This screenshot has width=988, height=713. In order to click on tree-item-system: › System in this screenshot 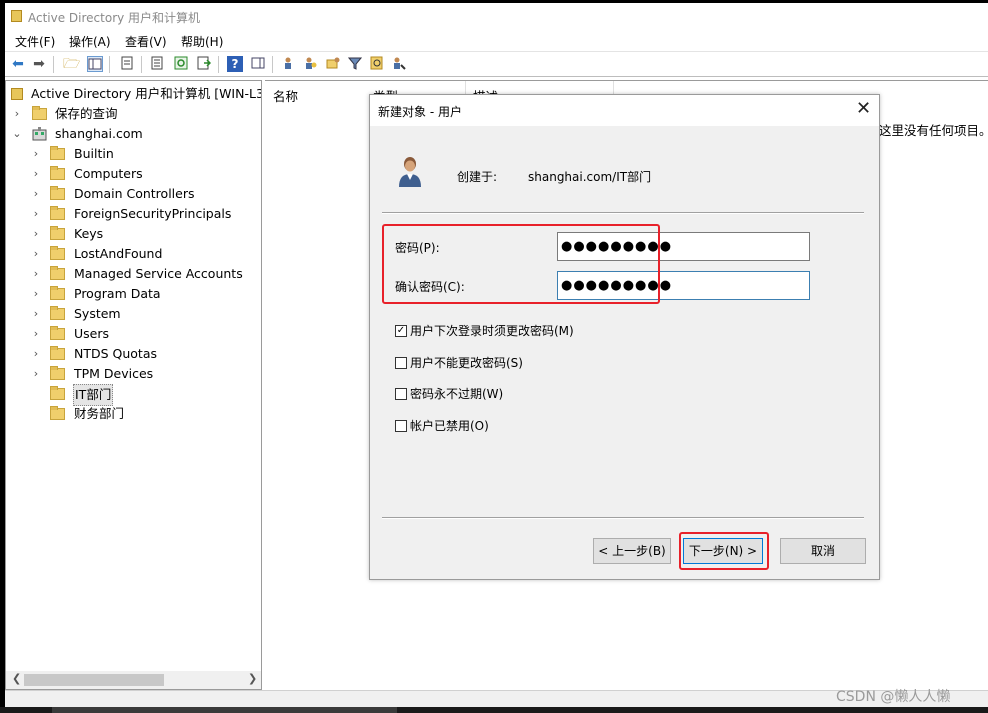, I will do `click(145, 314)`.